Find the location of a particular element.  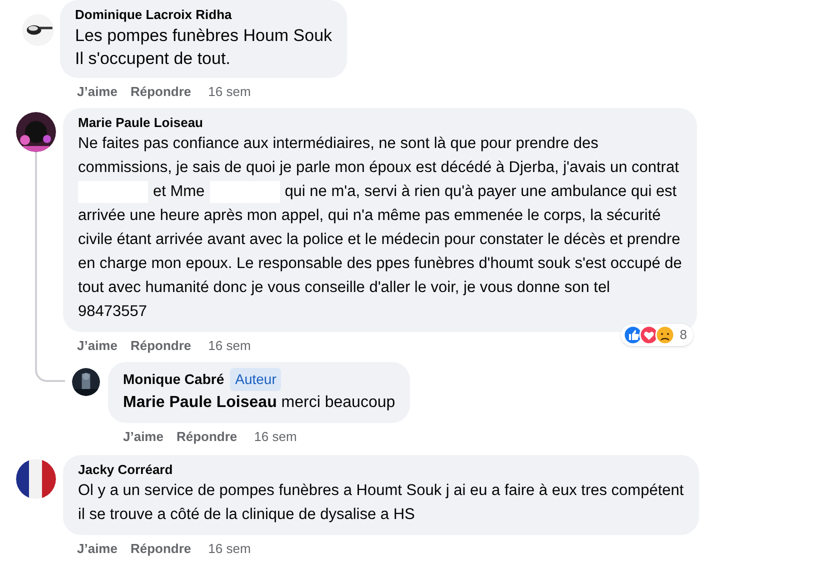

comment-text: qui ne m'a, servi à rien qu'à payer une ambulance qui est is located at coordinates (480, 192).